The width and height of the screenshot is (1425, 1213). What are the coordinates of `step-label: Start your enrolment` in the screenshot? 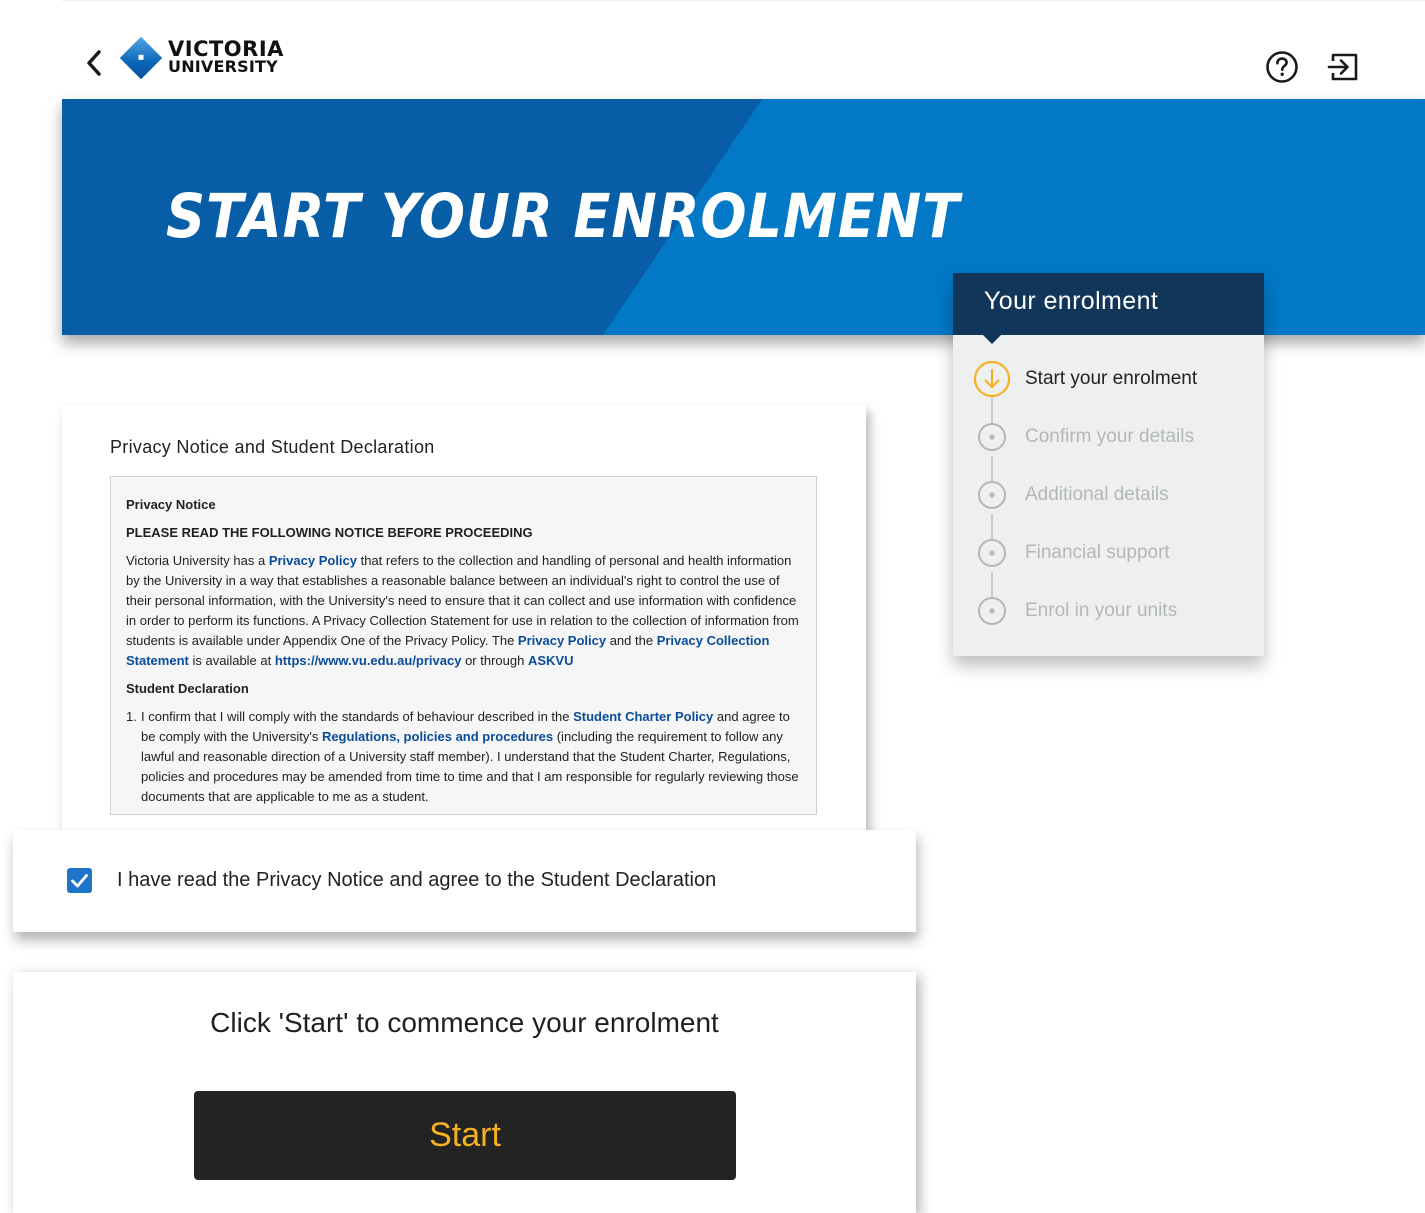 It's located at (1111, 378).